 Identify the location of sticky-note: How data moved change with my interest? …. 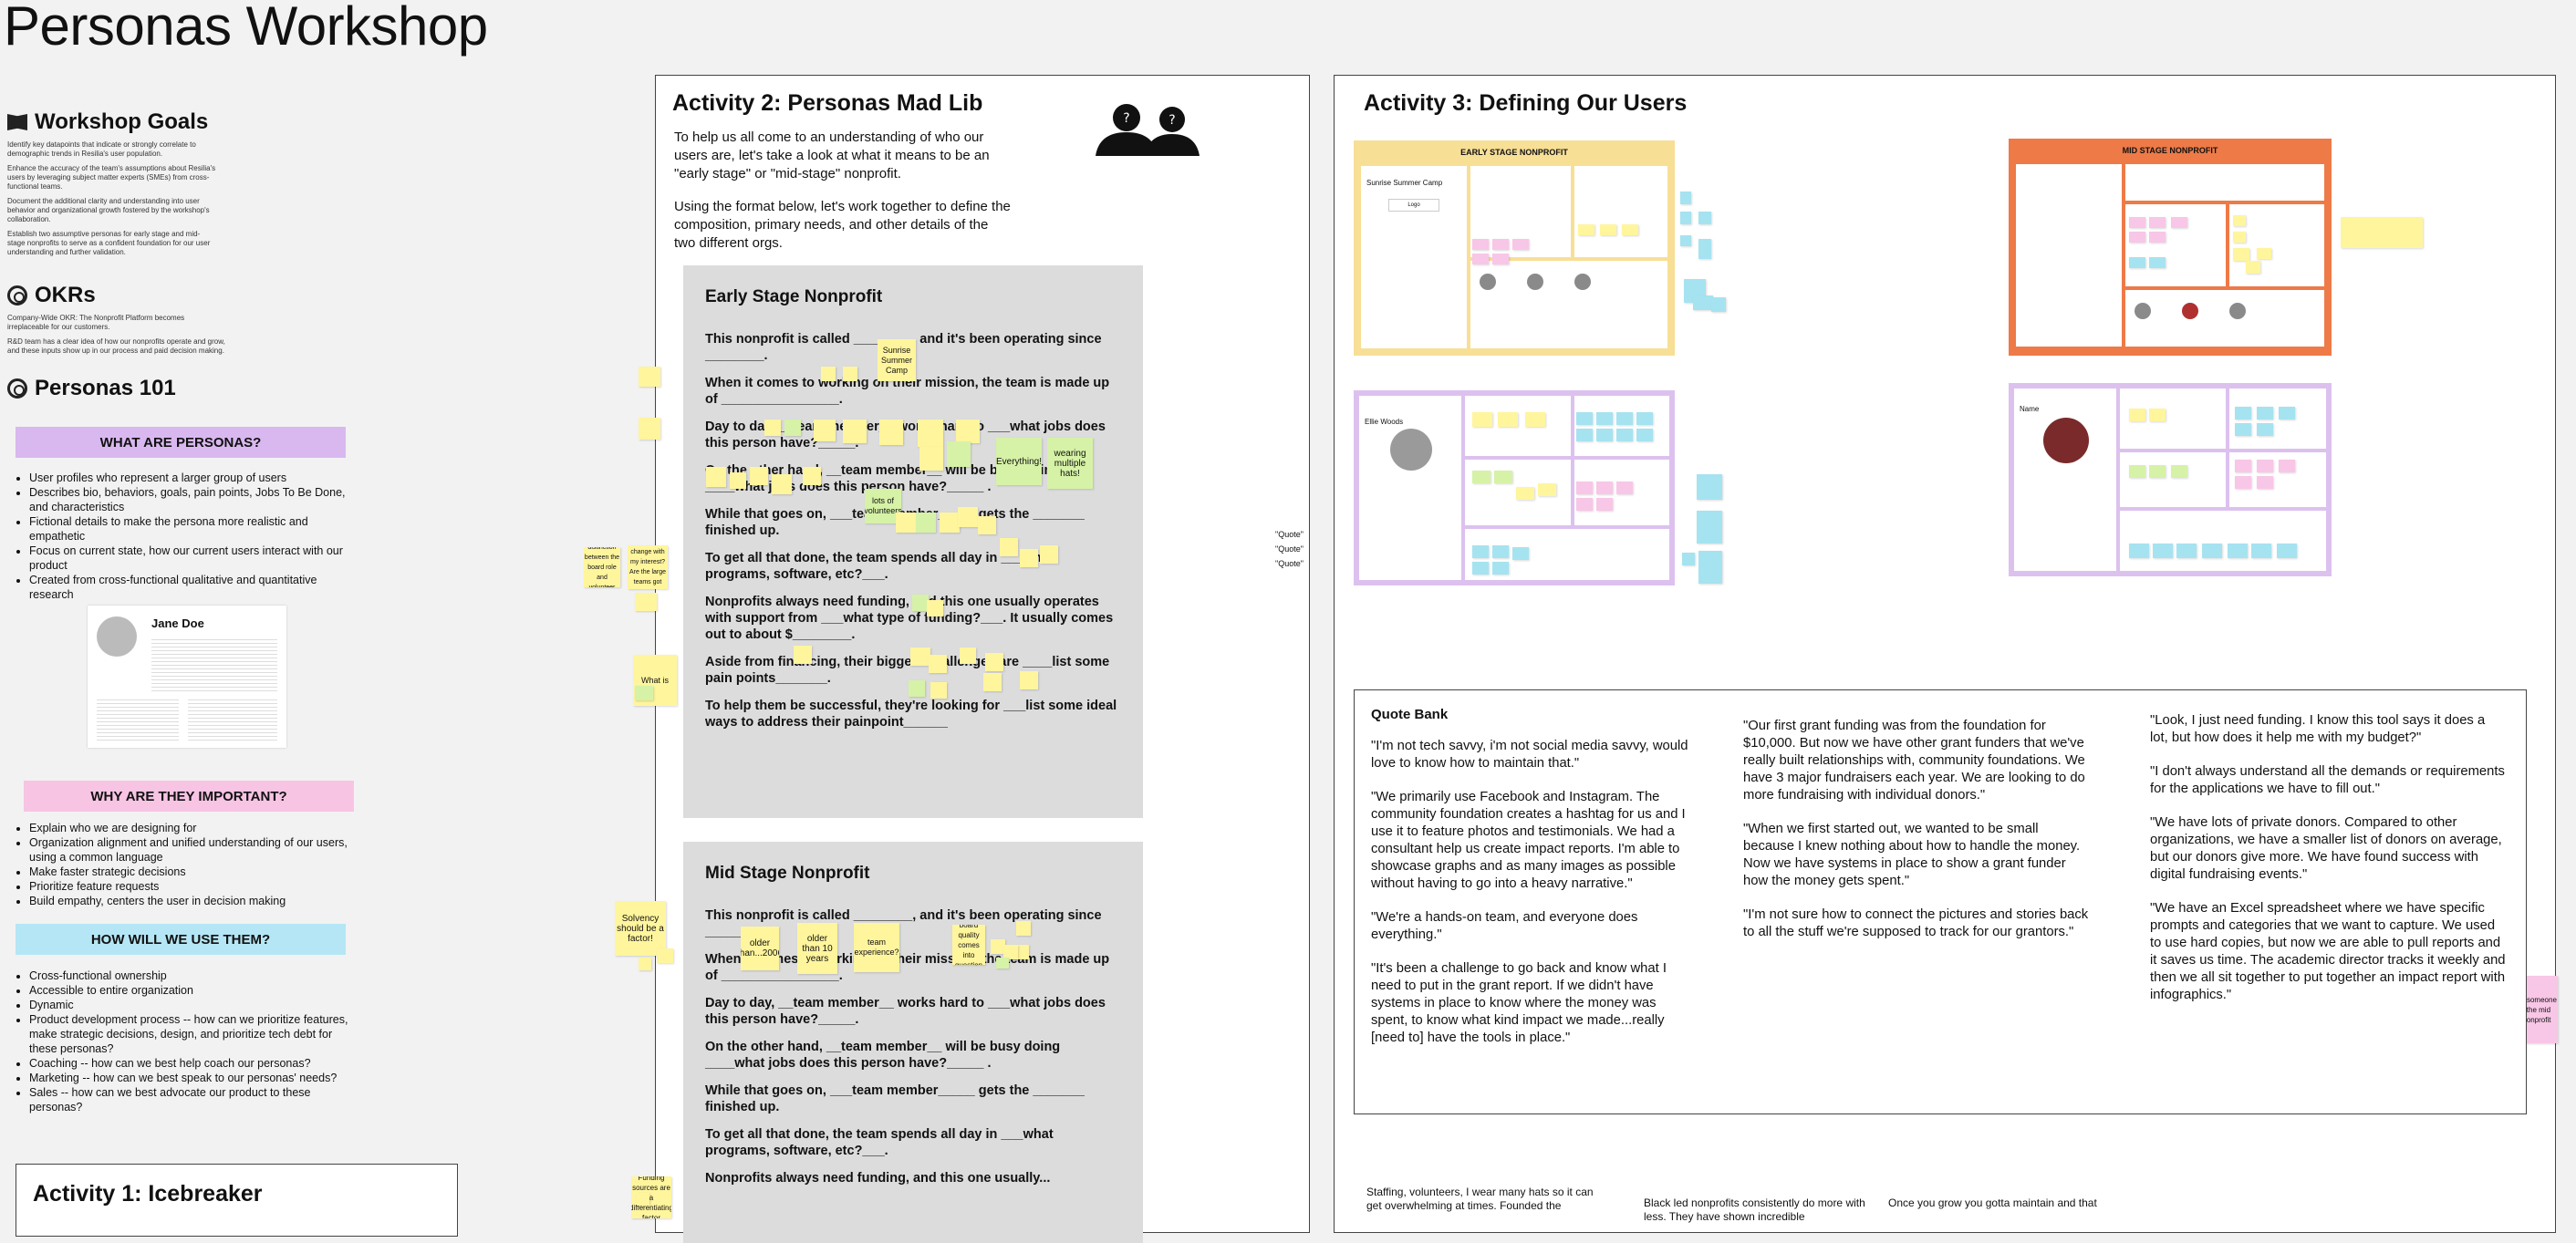
(648, 567).